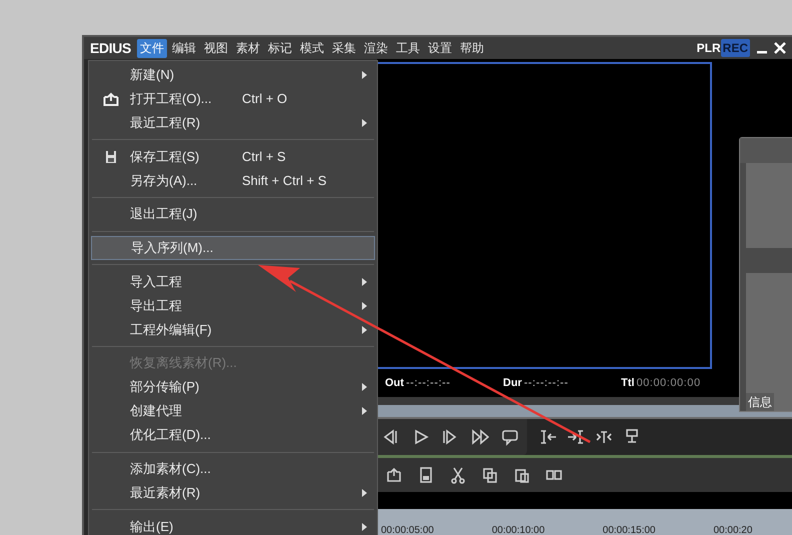  I want to click on mark-out-icon, so click(576, 437).